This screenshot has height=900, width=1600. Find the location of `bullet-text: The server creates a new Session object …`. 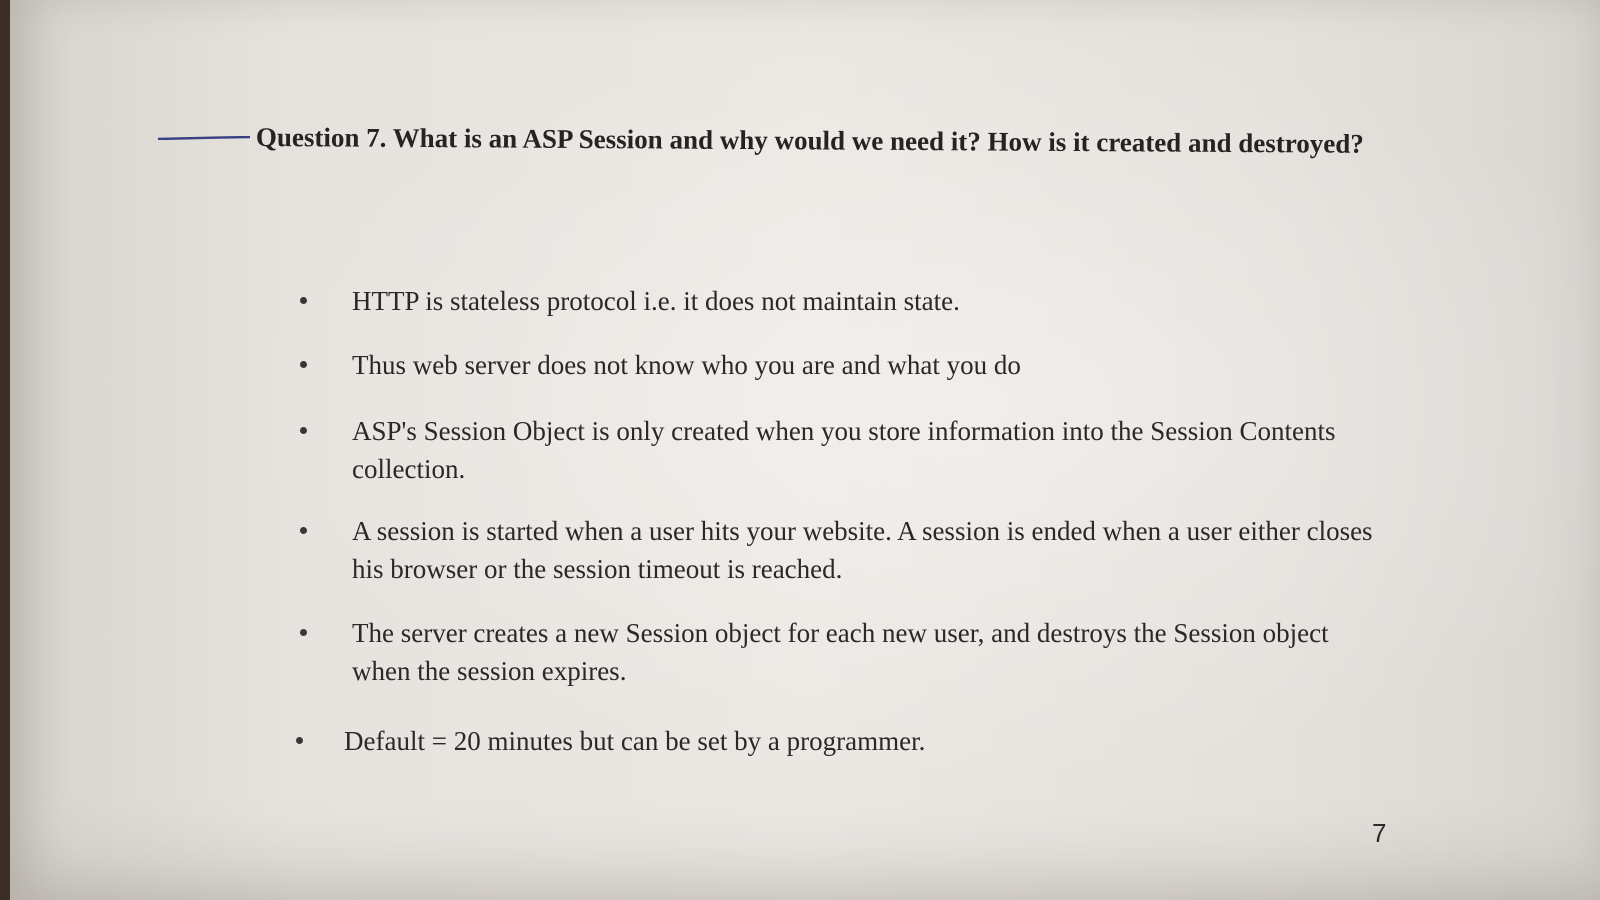

bullet-text: The server creates a new Session object … is located at coordinates (840, 652).